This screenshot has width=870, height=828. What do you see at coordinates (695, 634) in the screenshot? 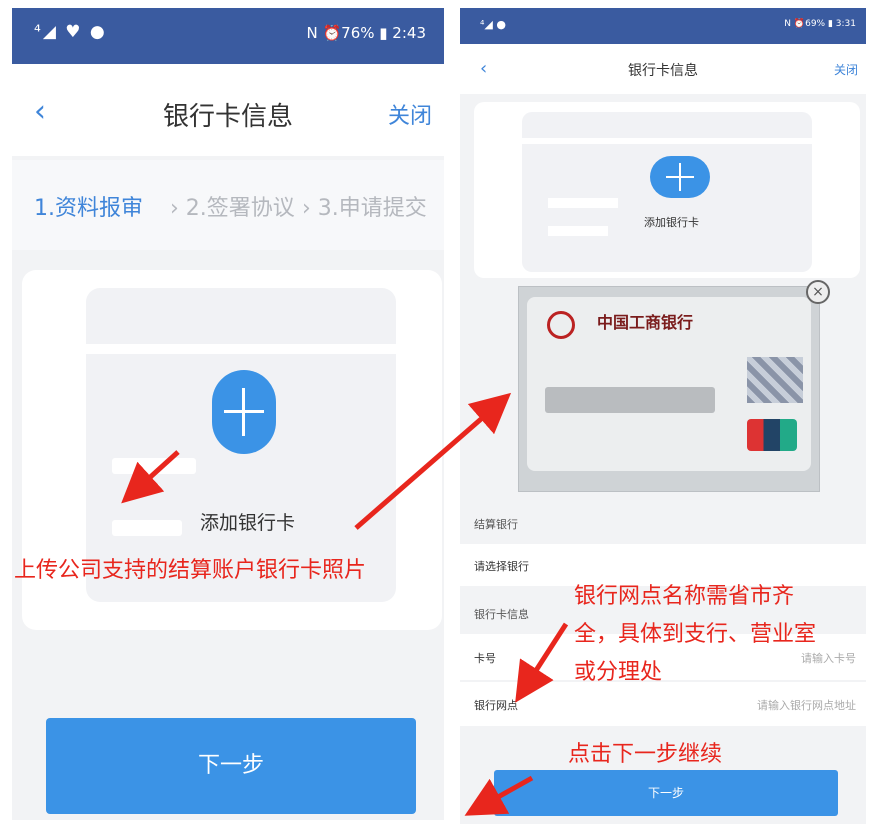
I see `annotation-branch-line2: 全，具体到支行、营业室` at bounding box center [695, 634].